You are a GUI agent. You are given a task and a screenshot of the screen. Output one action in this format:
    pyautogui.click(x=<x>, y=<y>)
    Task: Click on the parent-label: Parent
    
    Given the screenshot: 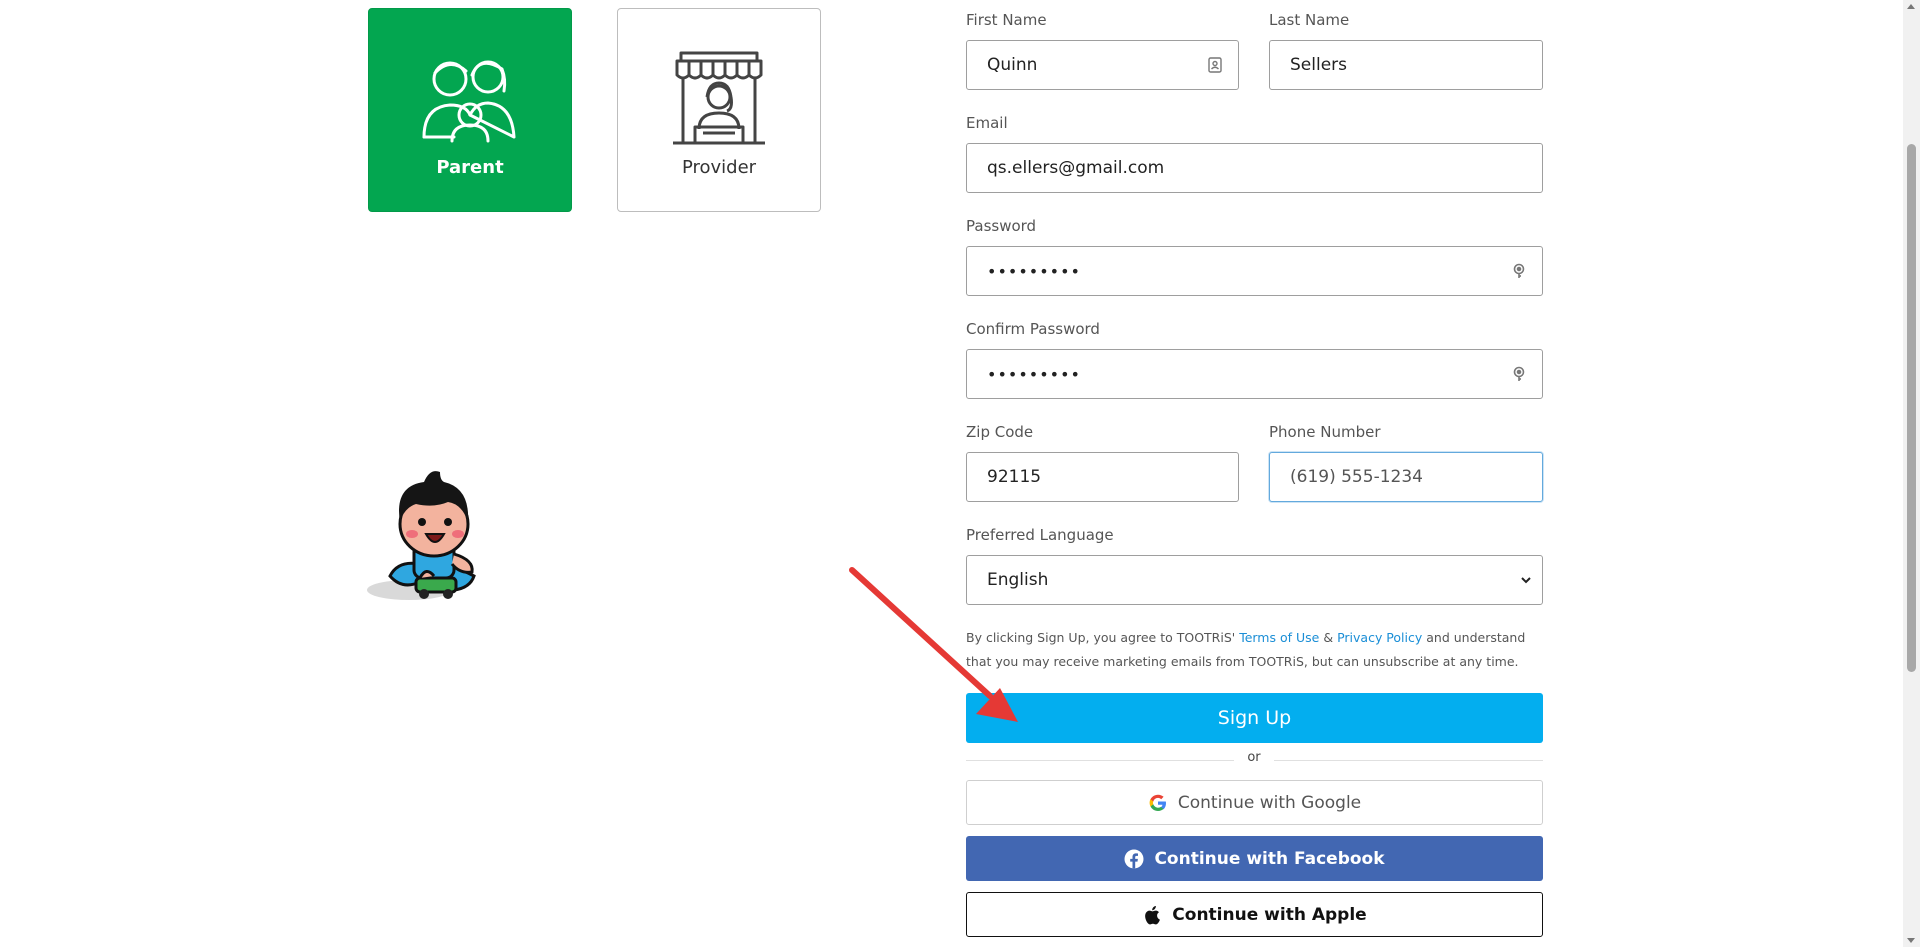 What is the action you would take?
    pyautogui.click(x=470, y=167)
    